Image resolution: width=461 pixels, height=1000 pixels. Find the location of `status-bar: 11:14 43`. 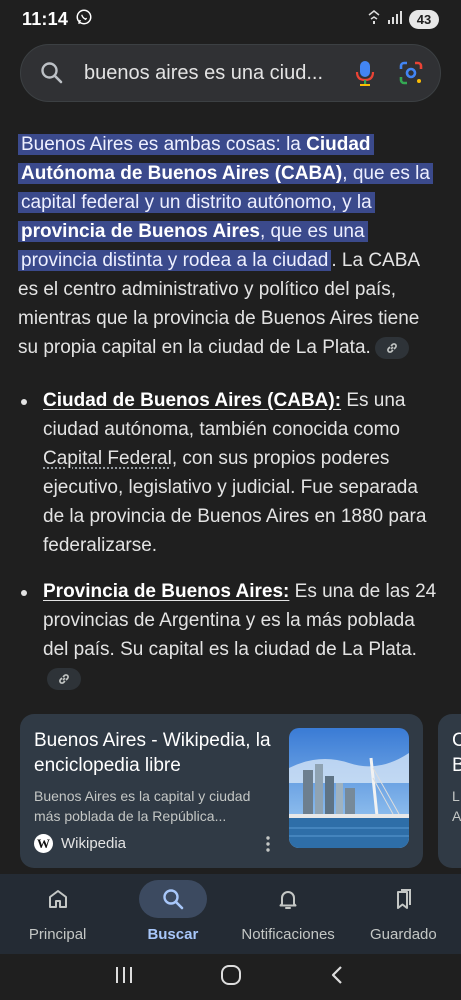

status-bar: 11:14 43 is located at coordinates (230, 19).